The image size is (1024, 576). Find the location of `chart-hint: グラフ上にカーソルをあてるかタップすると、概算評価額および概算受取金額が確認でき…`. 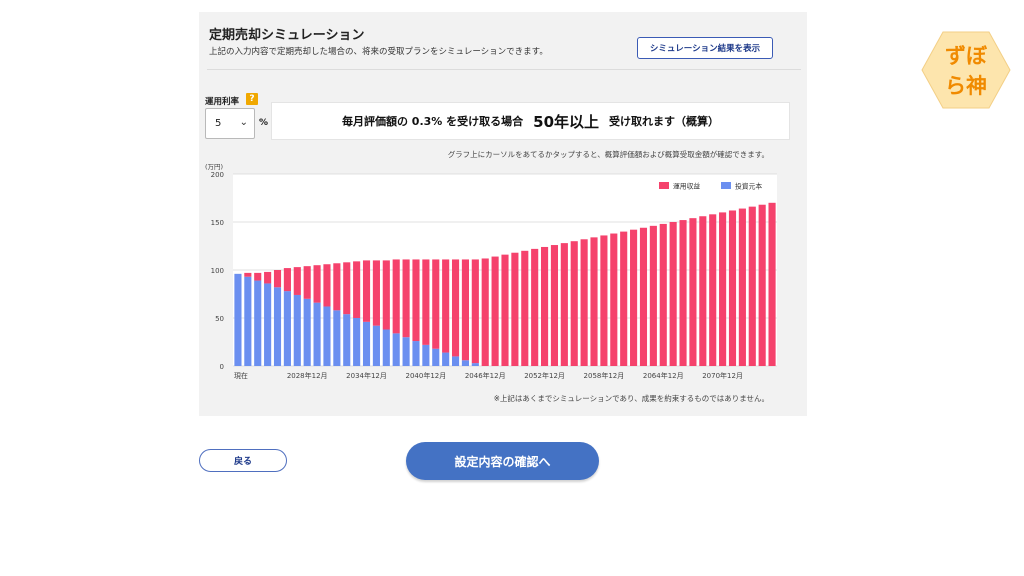

chart-hint: グラフ上にカーソルをあてるかタップすると、概算評価額および概算受取金額が確認でき… is located at coordinates (608, 154).